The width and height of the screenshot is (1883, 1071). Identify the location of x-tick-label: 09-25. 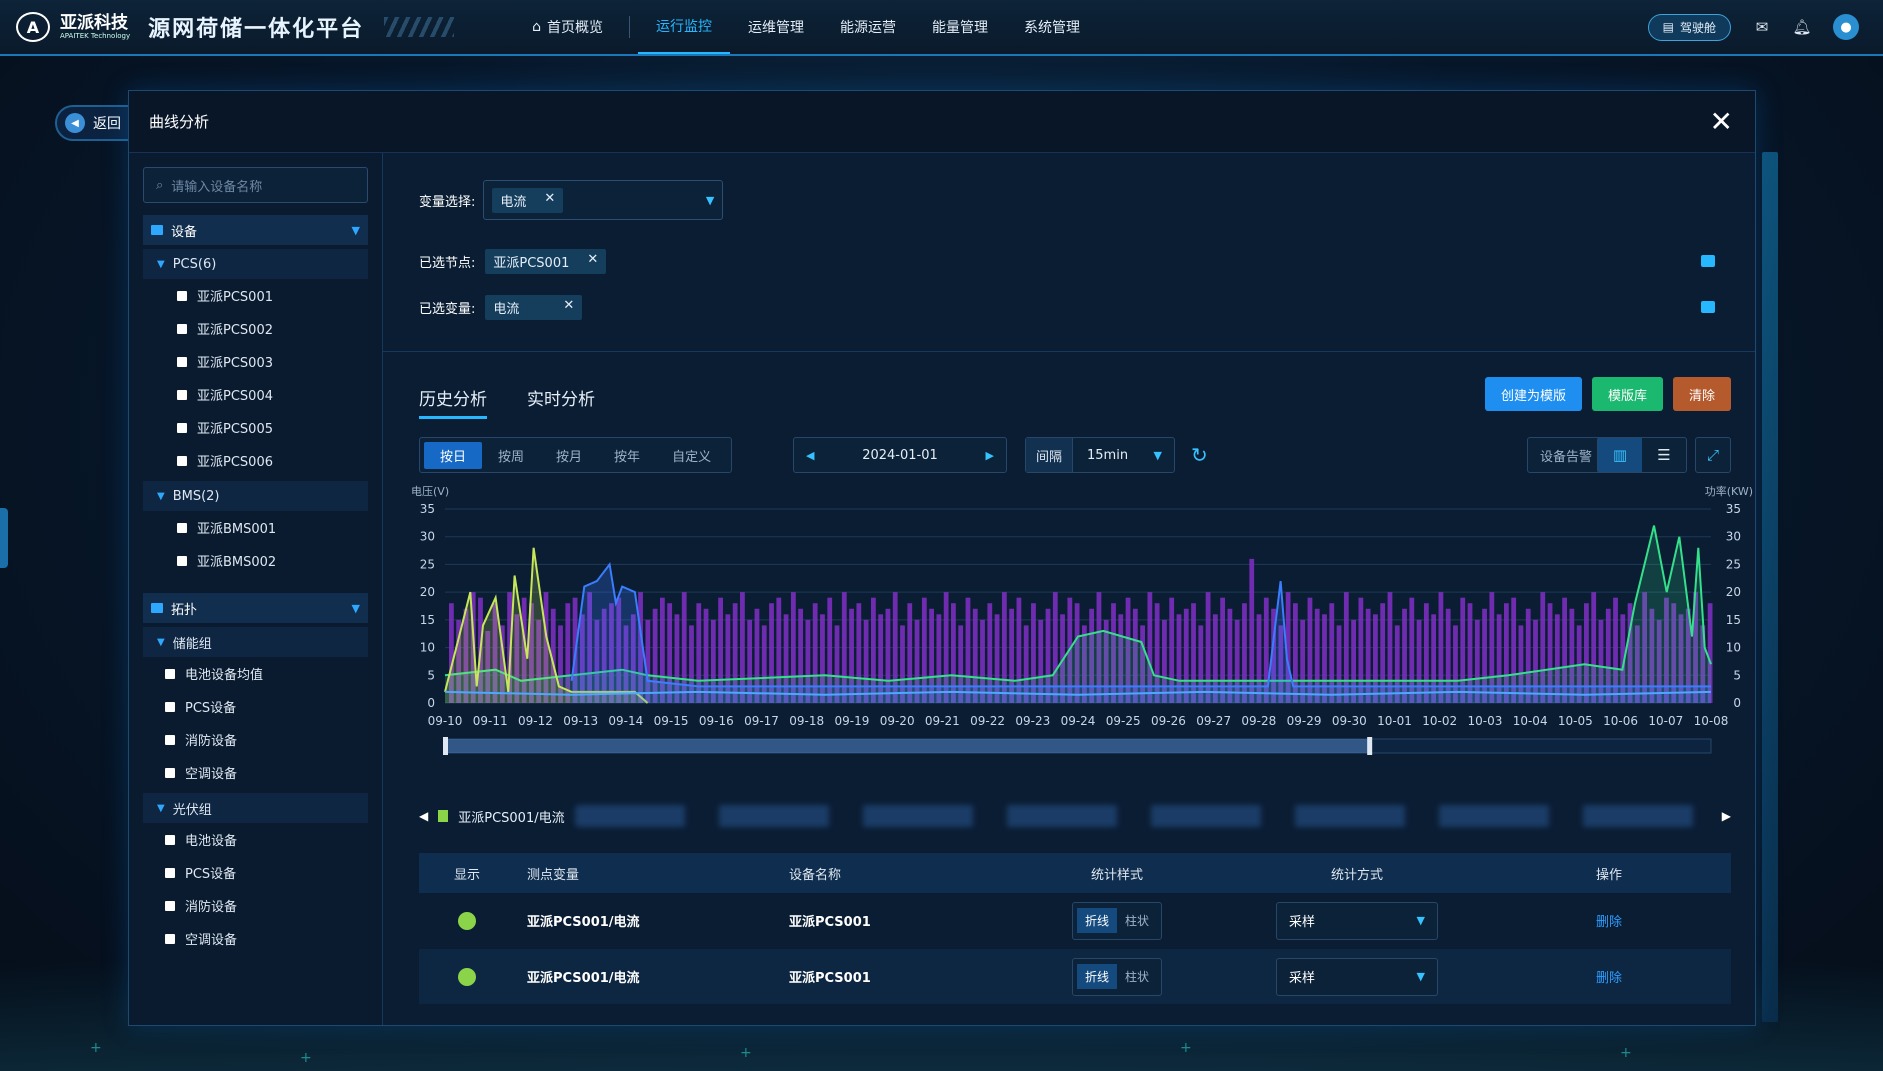
(1123, 721).